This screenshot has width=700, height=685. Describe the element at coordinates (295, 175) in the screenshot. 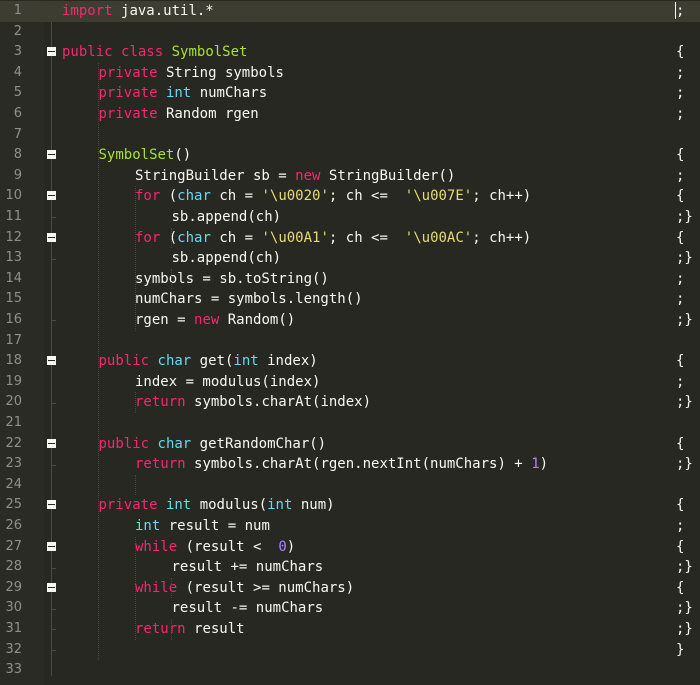

I see `code-text: StringBuilder sb = new StringBuilder()` at that location.